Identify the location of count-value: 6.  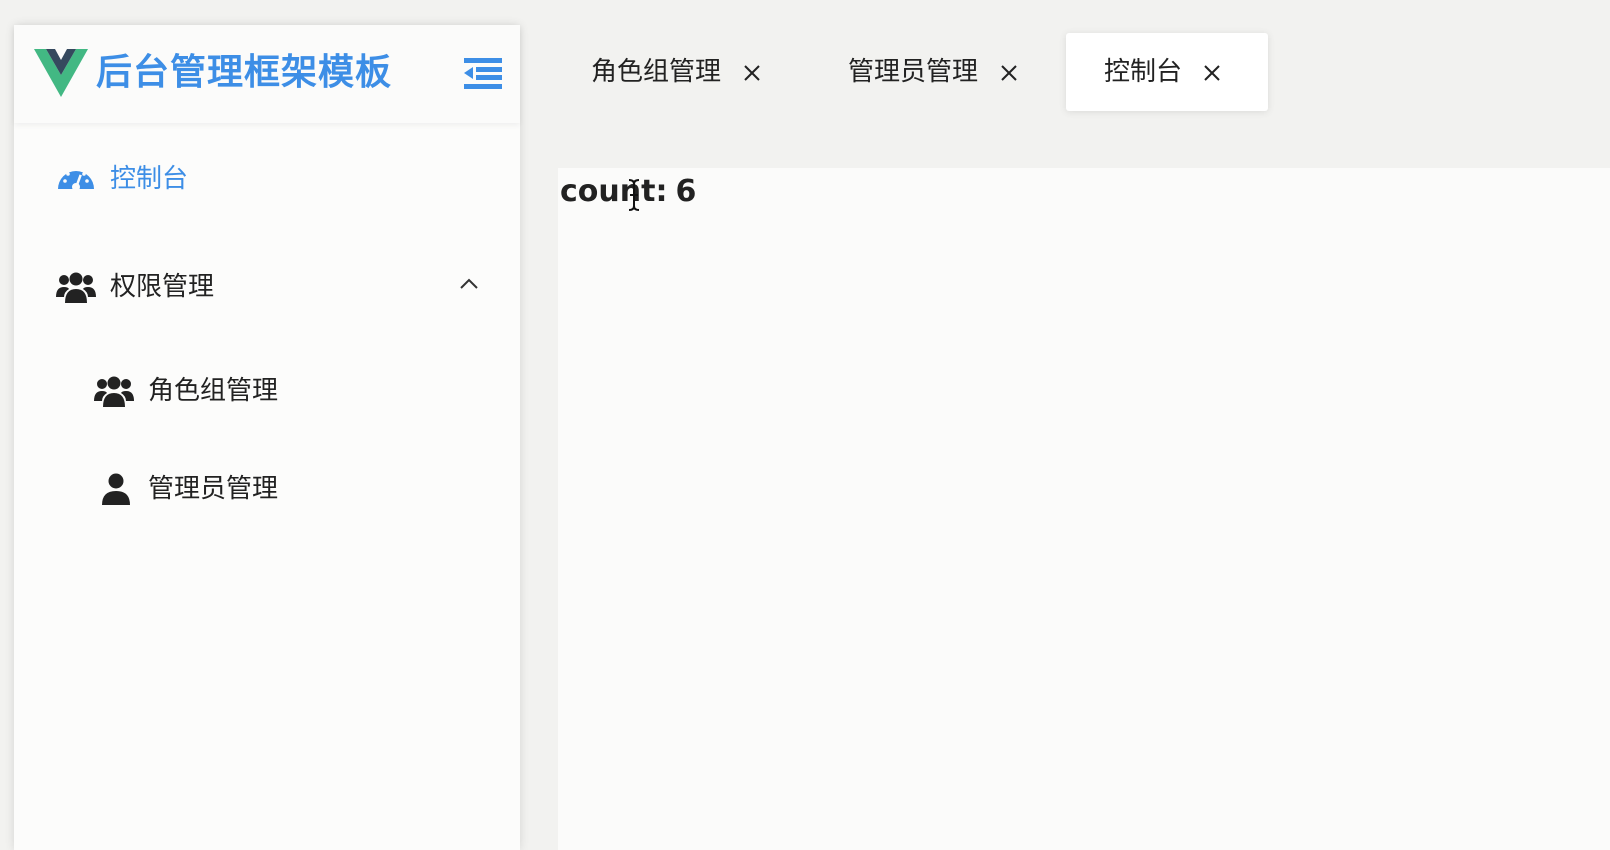
(686, 191).